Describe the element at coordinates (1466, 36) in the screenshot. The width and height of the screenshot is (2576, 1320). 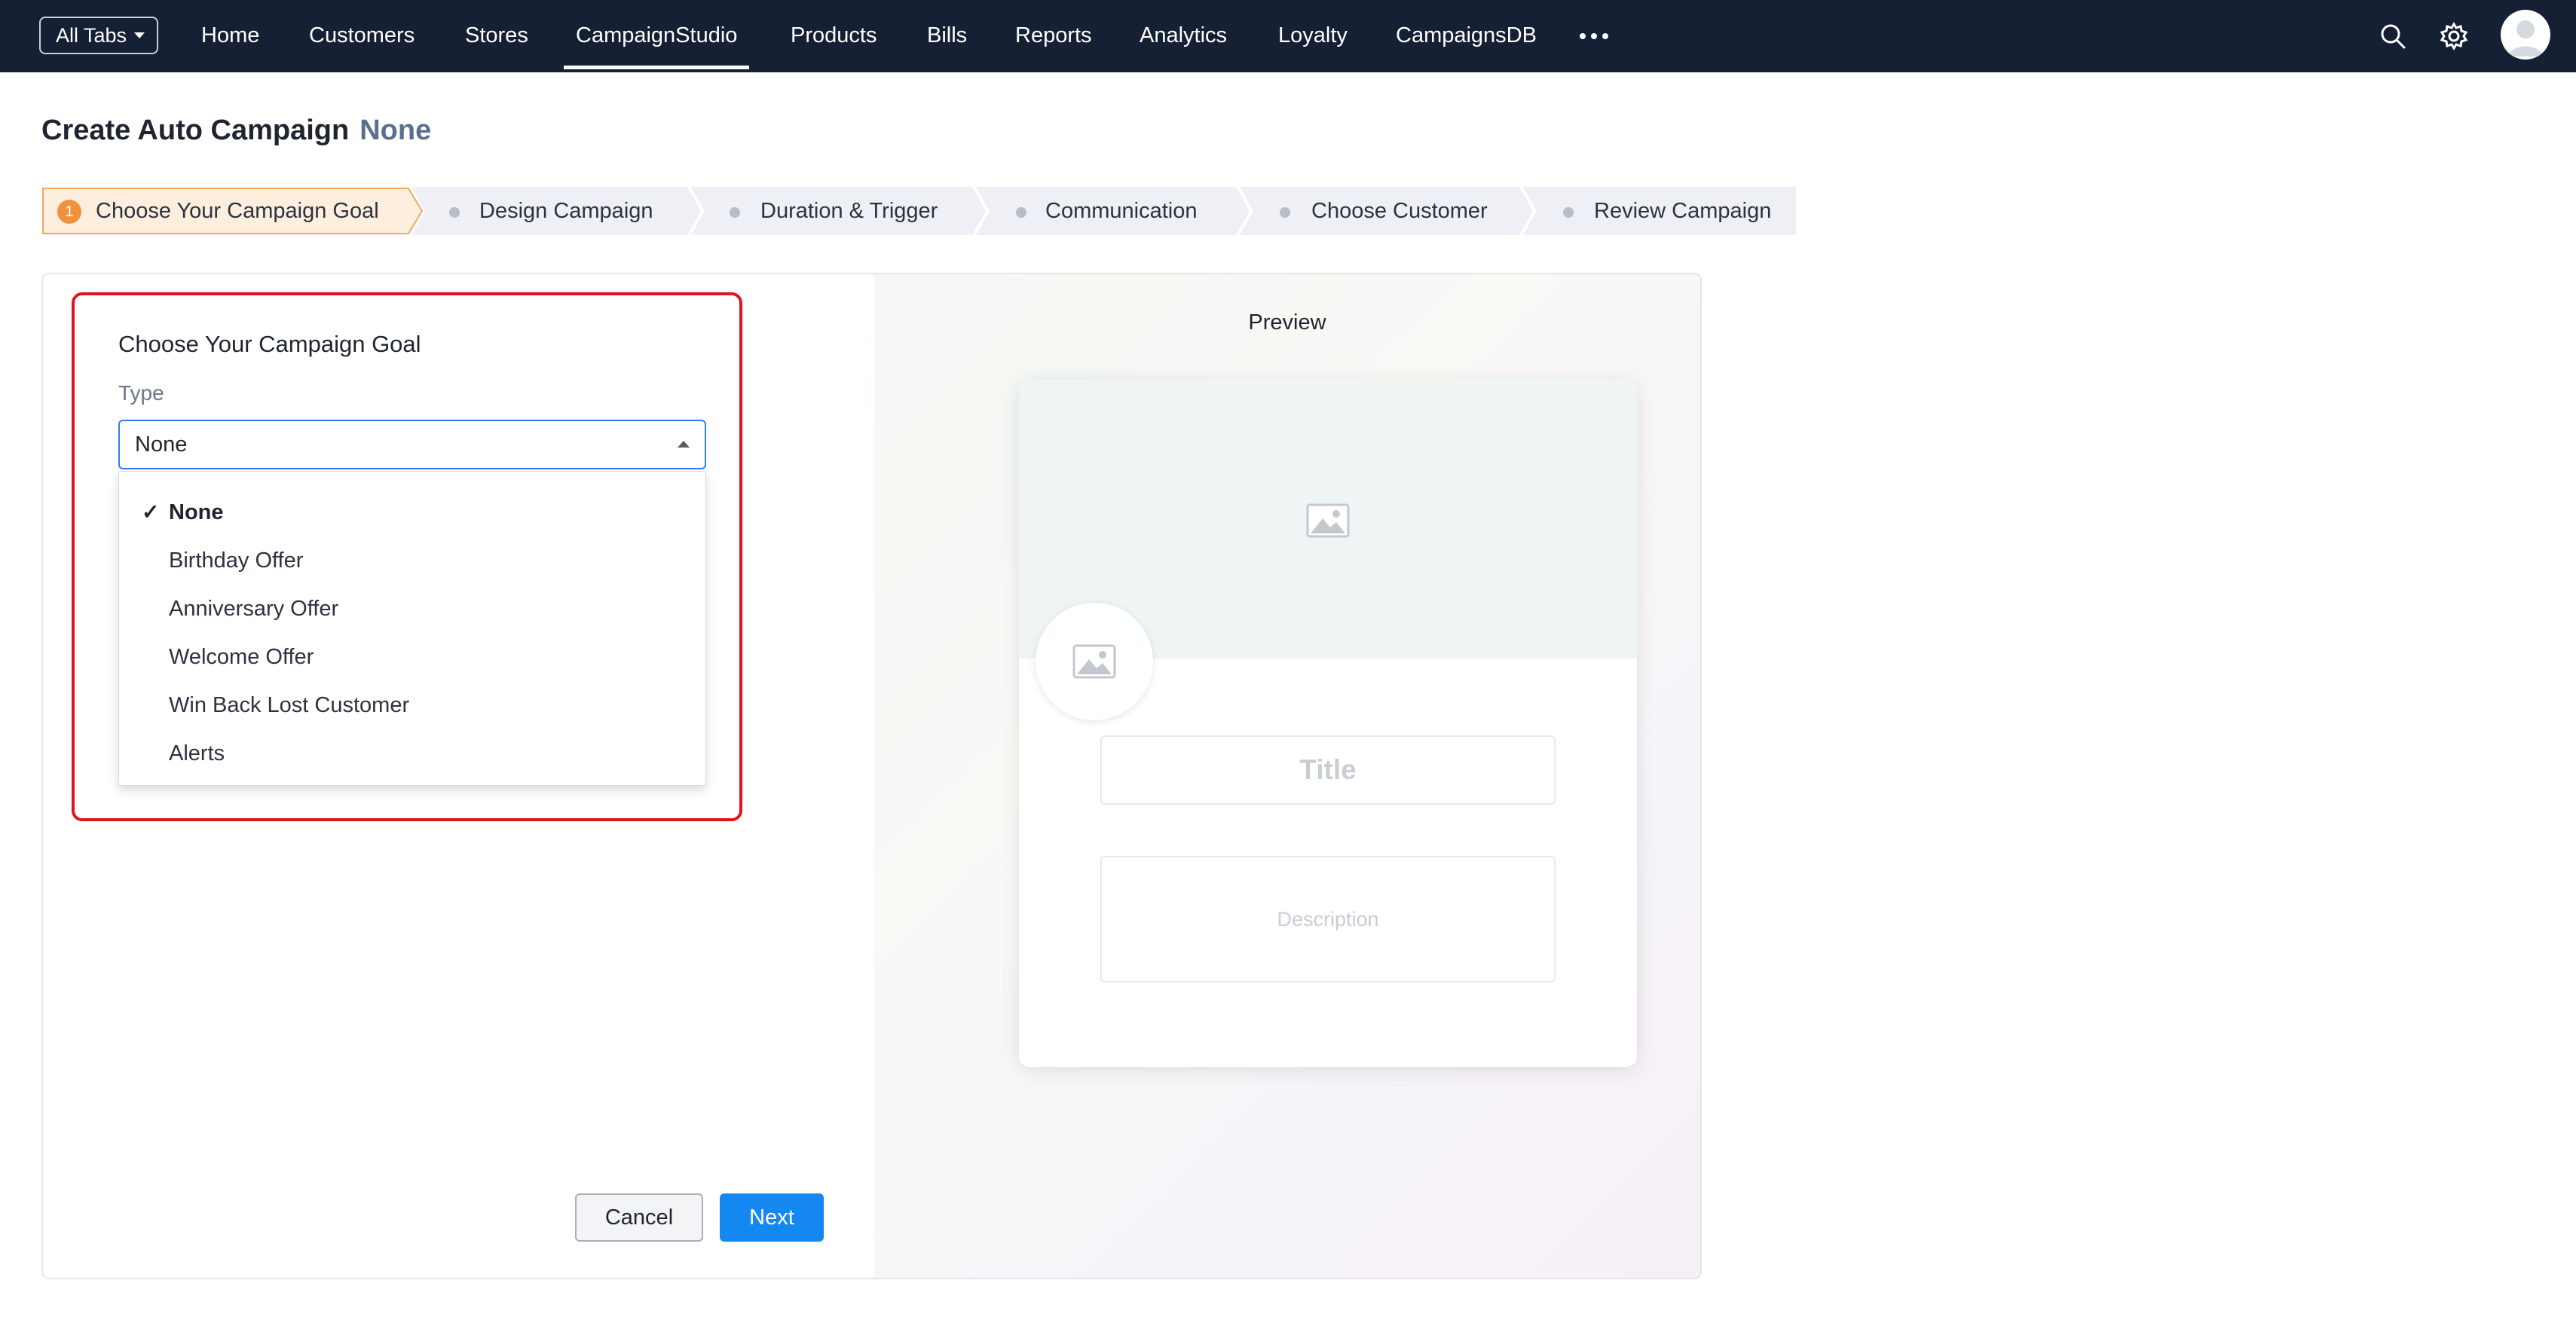
I see `nav-campaignsdb: CampaignsDB` at that location.